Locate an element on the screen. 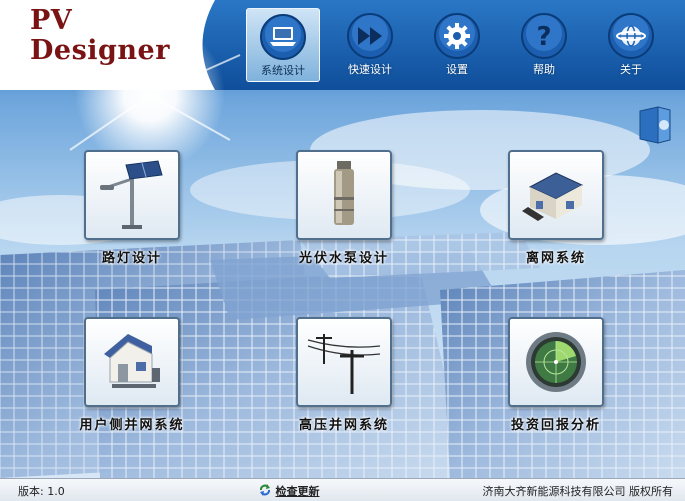 This screenshot has width=685, height=501. toolbar-label: 系统设计 is located at coordinates (283, 70).